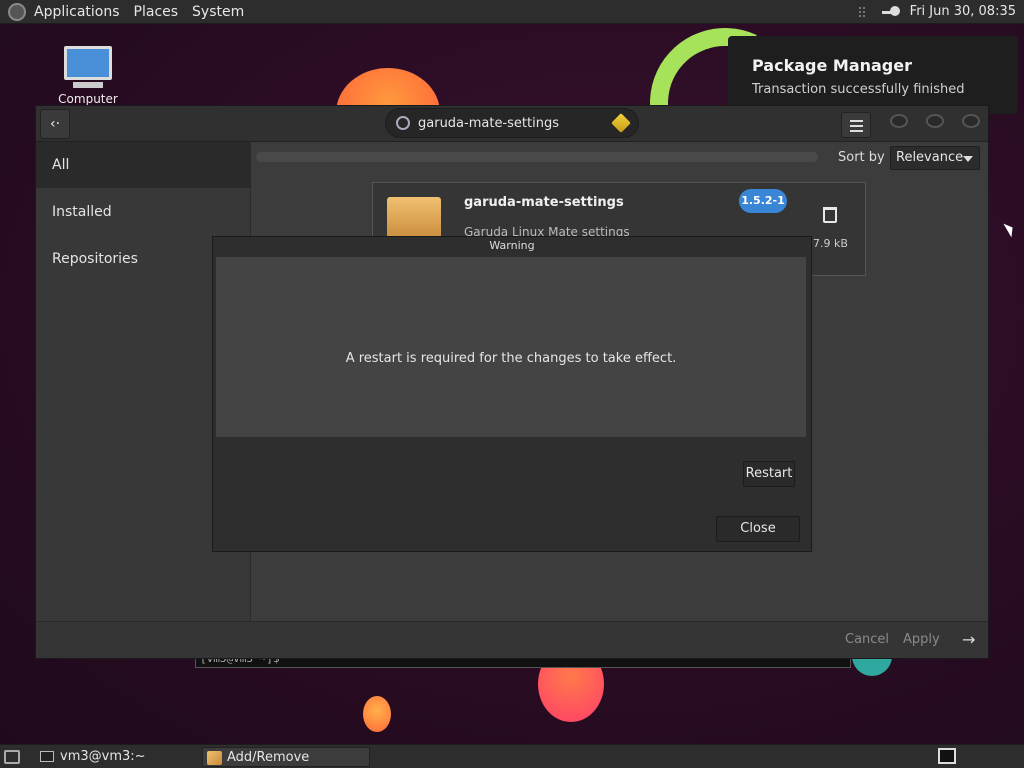 The height and width of the screenshot is (768, 1024). What do you see at coordinates (861, 157) in the screenshot?
I see `sort-label: Sort by` at bounding box center [861, 157].